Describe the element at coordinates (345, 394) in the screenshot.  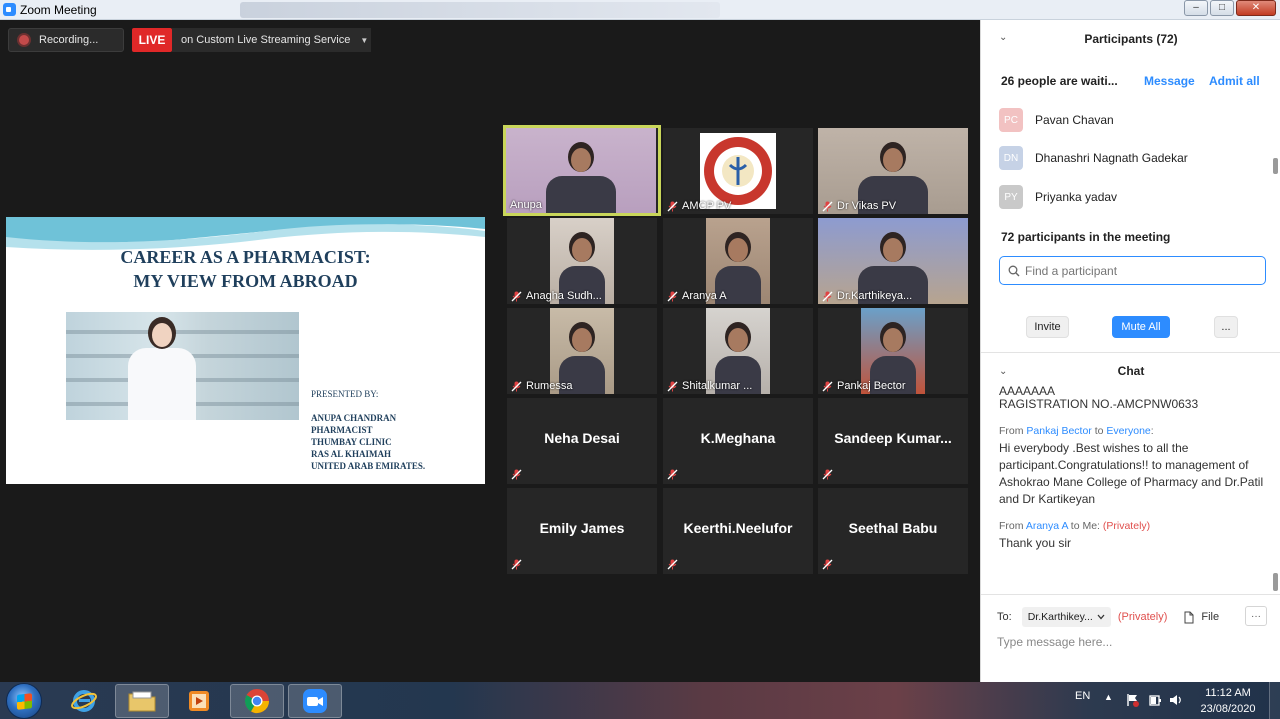
I see `slide-presented-by: PRESENTED BY:` at that location.